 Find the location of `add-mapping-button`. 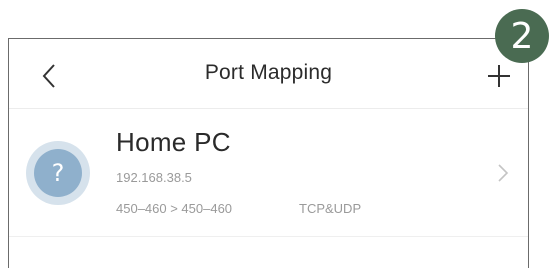

add-mapping-button is located at coordinates (499, 76).